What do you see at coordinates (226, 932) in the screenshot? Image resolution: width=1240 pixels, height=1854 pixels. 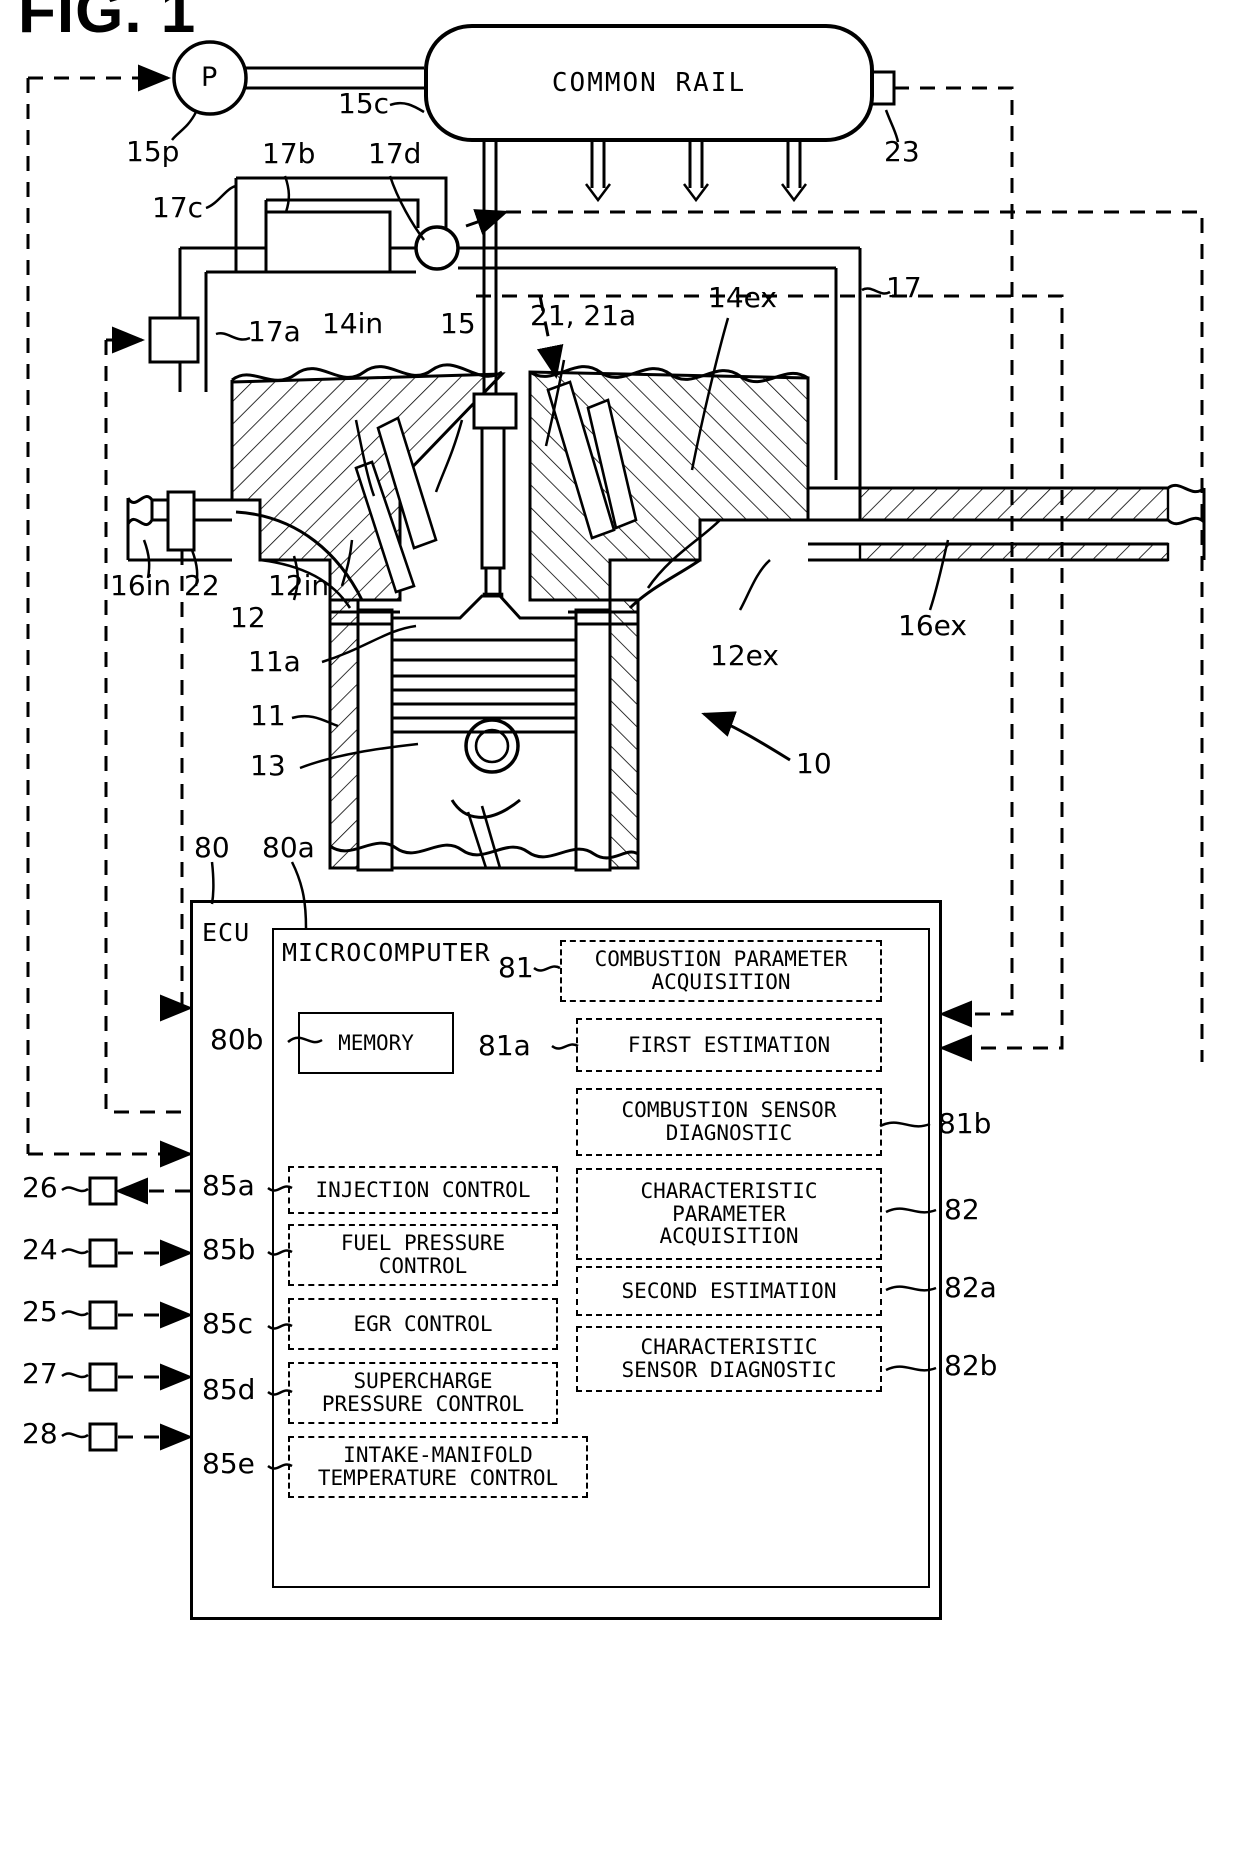 I see `ecu-title: ECU` at bounding box center [226, 932].